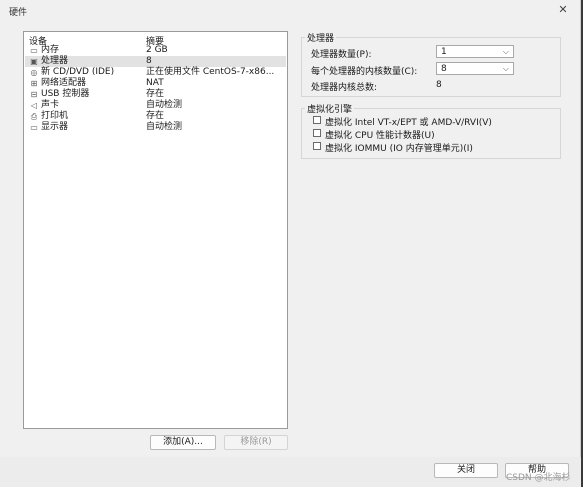 This screenshot has width=583, height=487. Describe the element at coordinates (50, 105) in the screenshot. I see `device-name: 声卡` at that location.